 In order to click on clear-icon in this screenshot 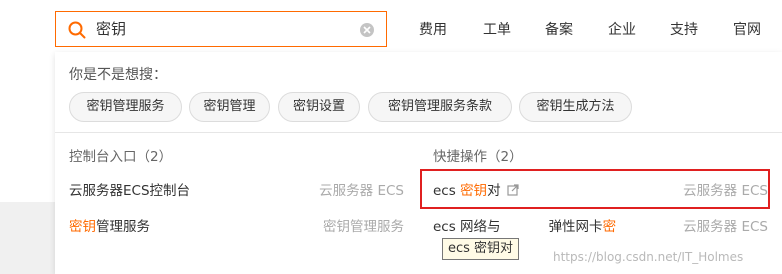, I will do `click(367, 30)`.